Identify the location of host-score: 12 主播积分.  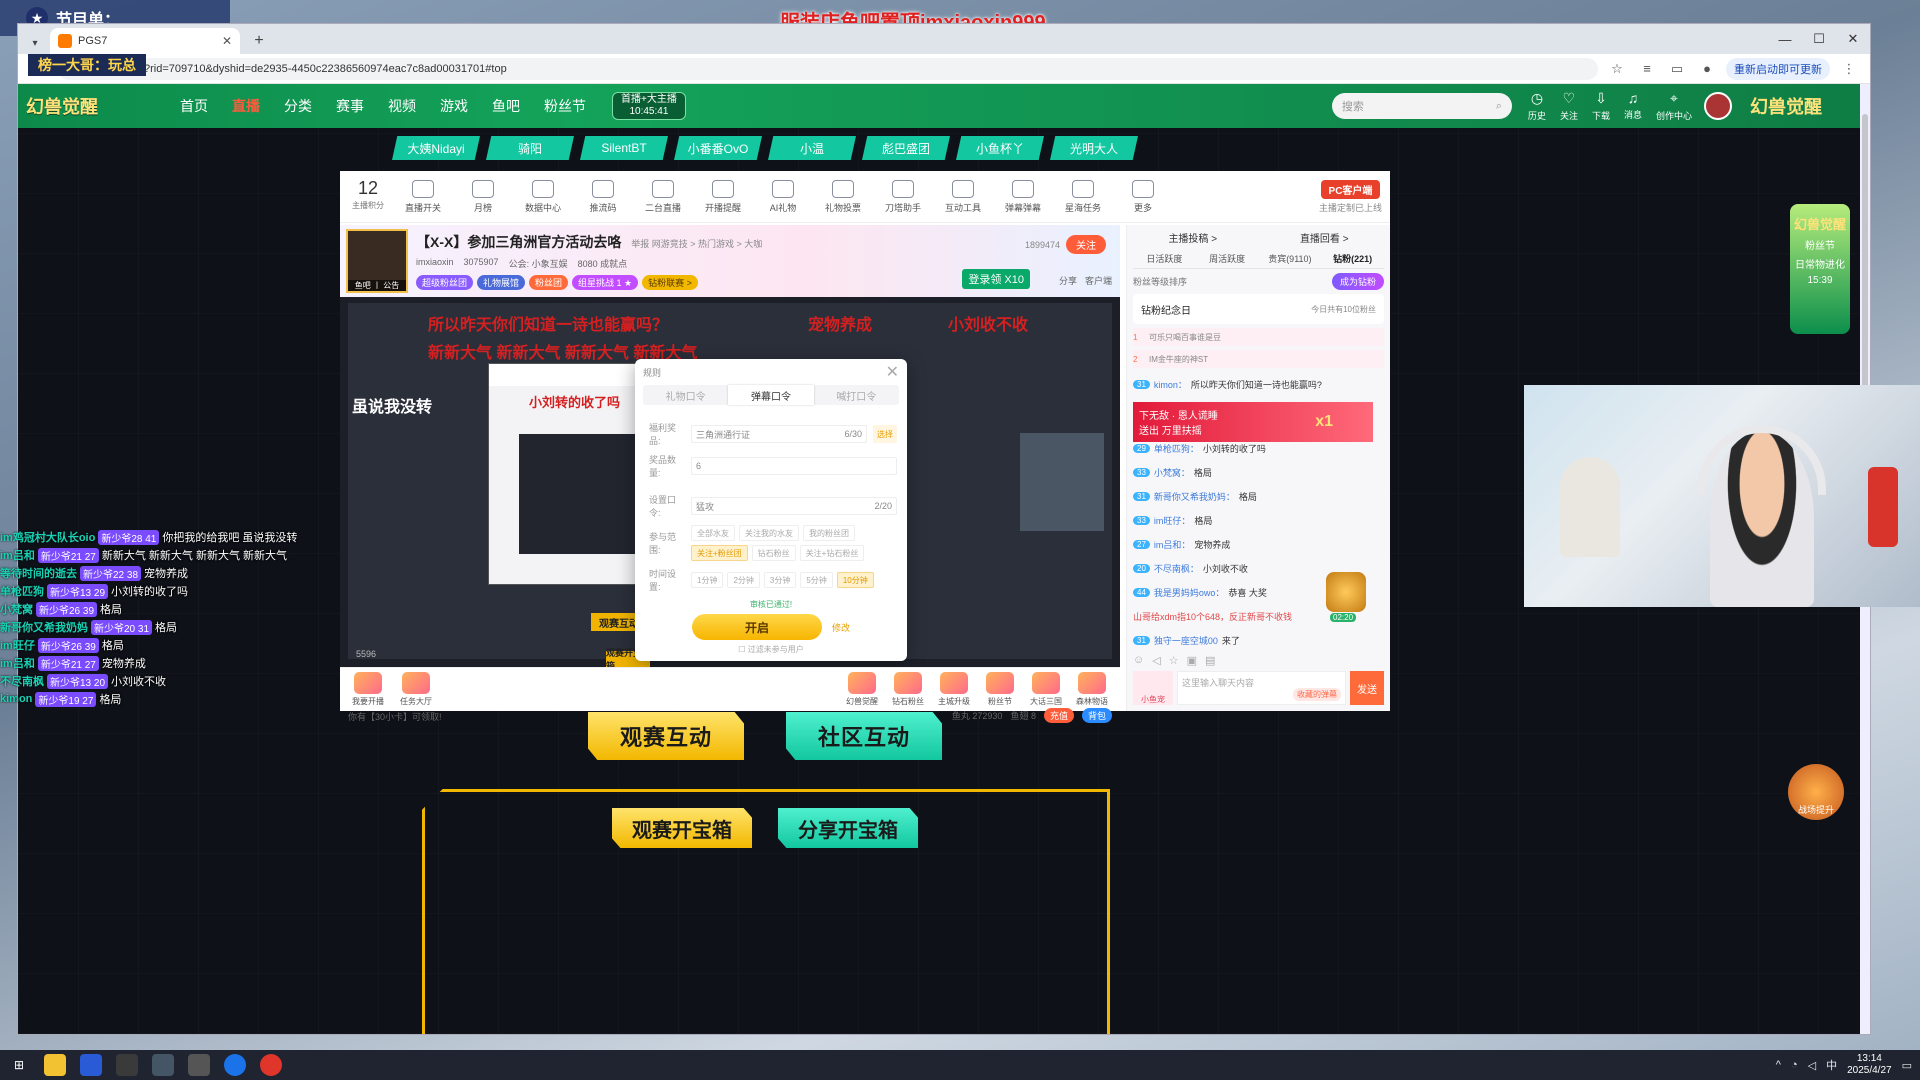
(368, 197).